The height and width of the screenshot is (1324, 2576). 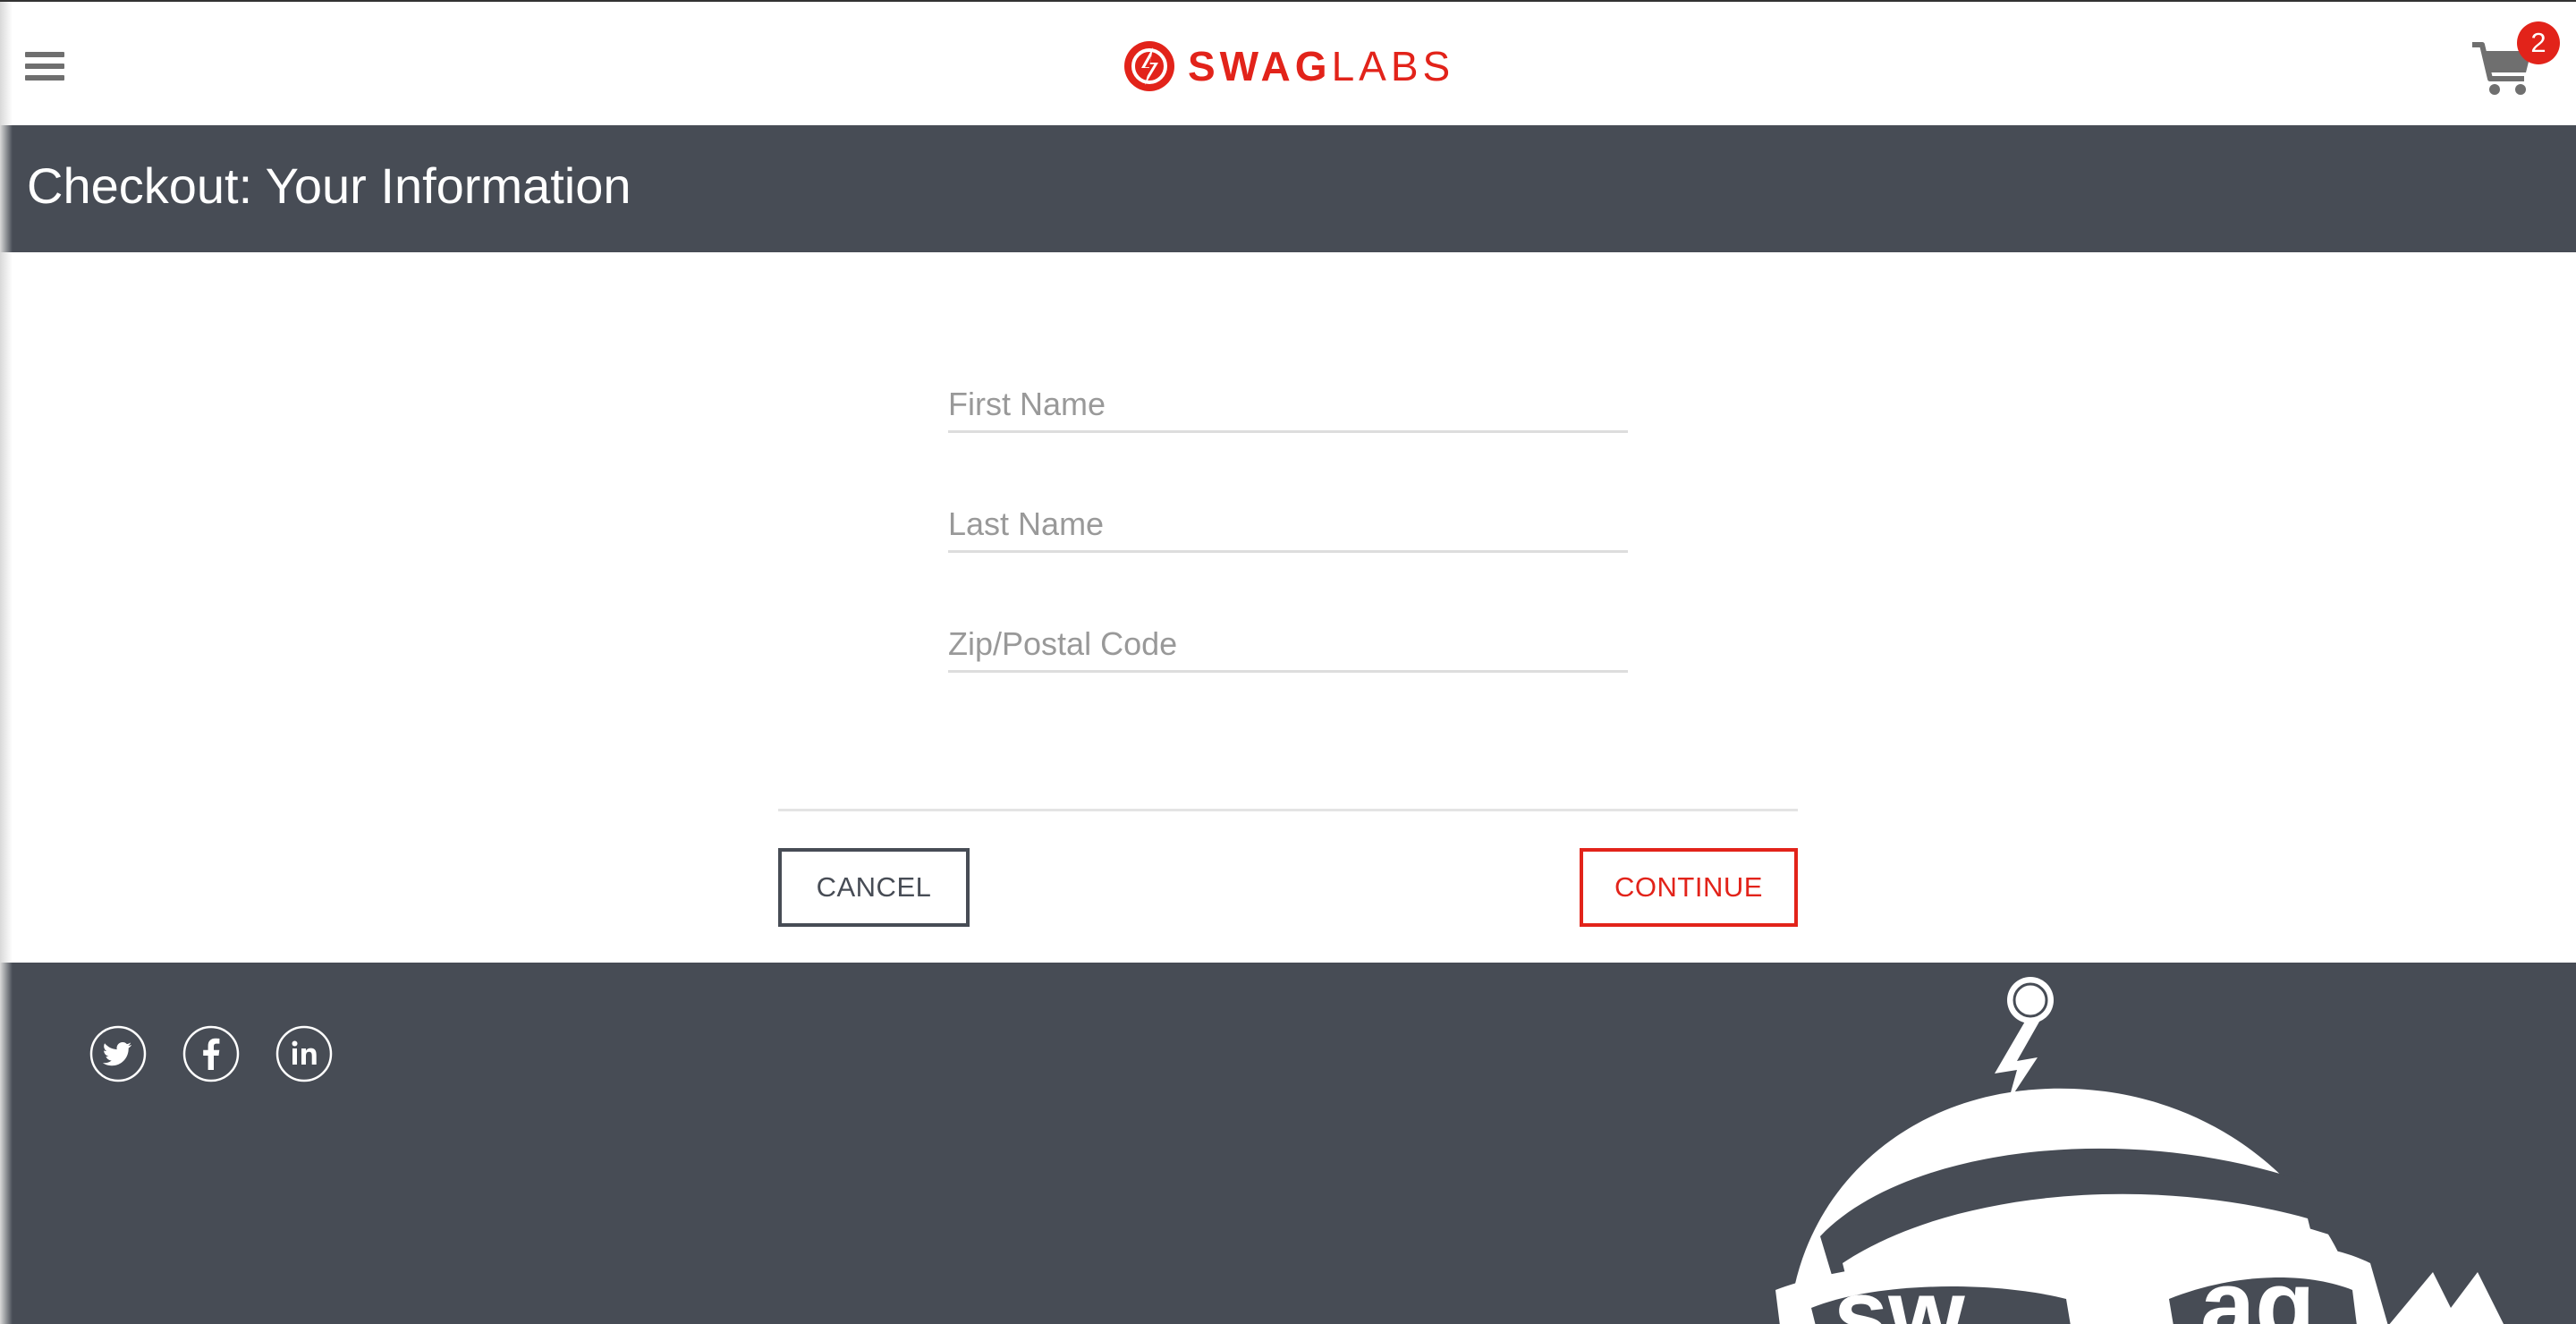 I want to click on first-name-field, so click(x=1288, y=398).